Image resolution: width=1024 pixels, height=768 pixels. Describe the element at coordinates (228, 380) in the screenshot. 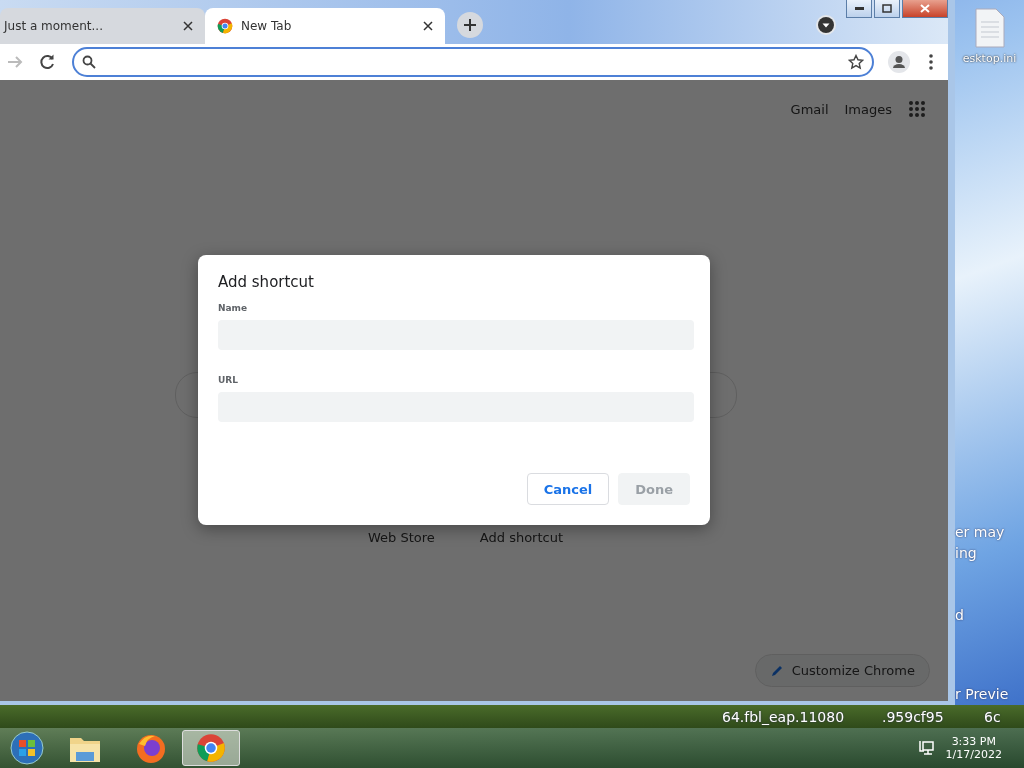

I see `field-label: URL` at that location.